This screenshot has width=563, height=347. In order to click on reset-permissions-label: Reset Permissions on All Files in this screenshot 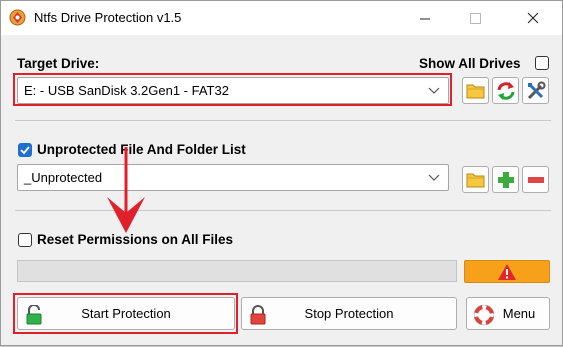, I will do `click(135, 239)`.